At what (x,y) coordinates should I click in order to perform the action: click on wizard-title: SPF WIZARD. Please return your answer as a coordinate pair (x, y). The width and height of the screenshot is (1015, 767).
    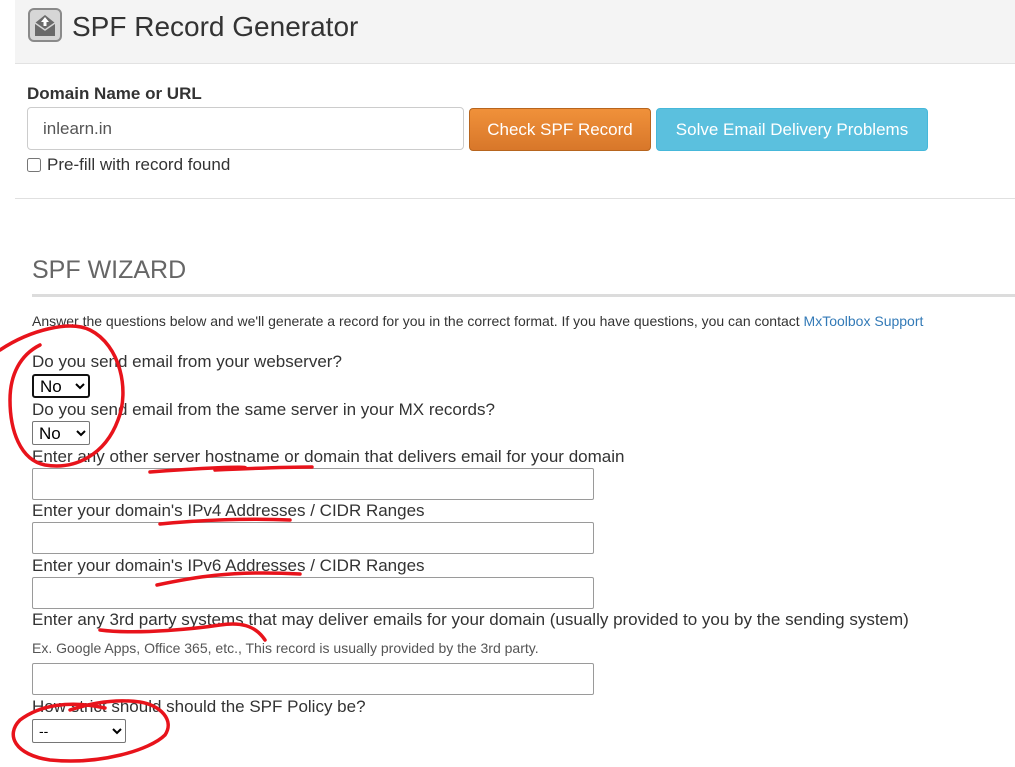
    Looking at the image, I should click on (109, 270).